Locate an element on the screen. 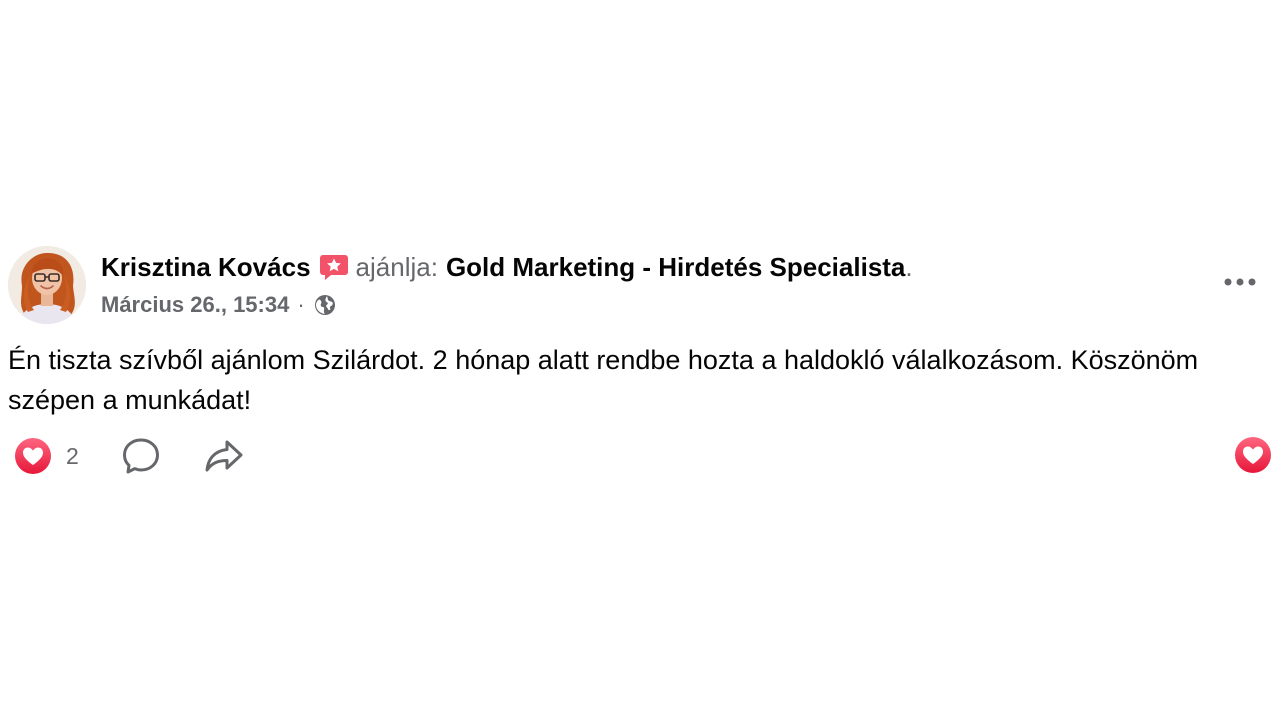  recommended-page-link: Gold Marketing - Hirdetés Specialista is located at coordinates (675, 267).